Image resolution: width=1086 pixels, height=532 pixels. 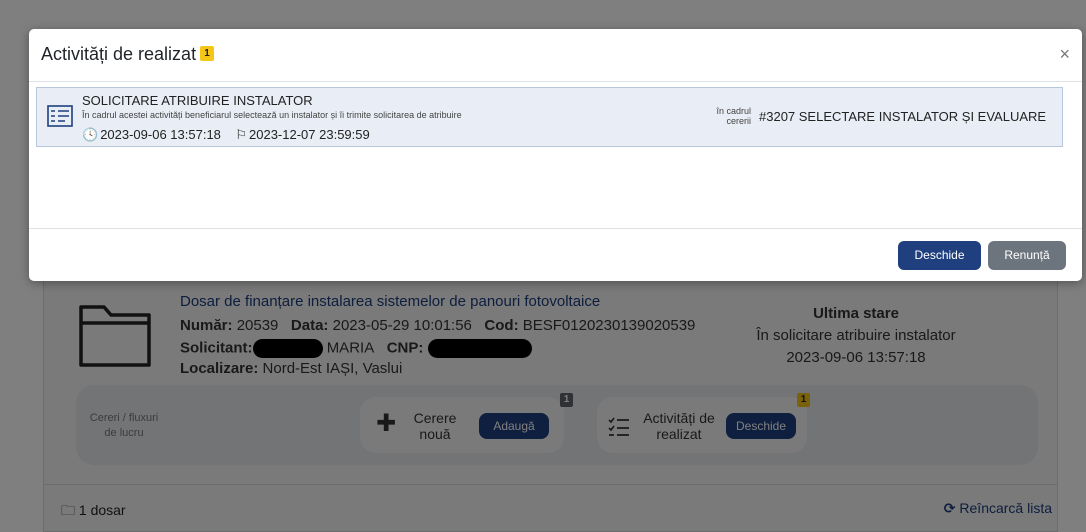 What do you see at coordinates (197, 100) in the screenshot?
I see `activity-title: SOLICITARE ATRIBUIRE INSTALATOR` at bounding box center [197, 100].